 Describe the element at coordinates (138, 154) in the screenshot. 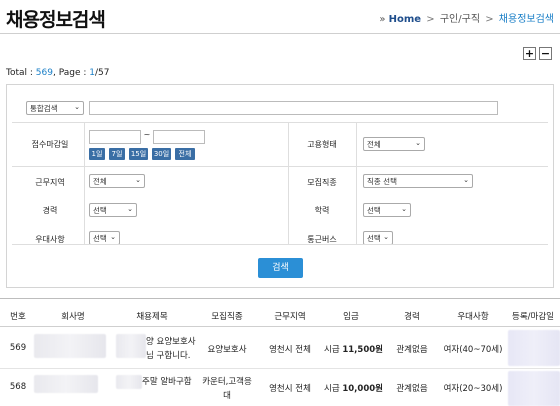

I see `date-15day-button: 15일` at that location.